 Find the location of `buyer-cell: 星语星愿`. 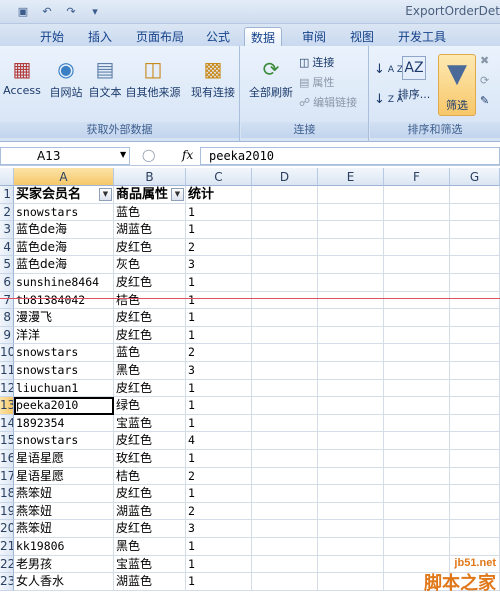

buyer-cell: 星语星愿 is located at coordinates (64, 459).